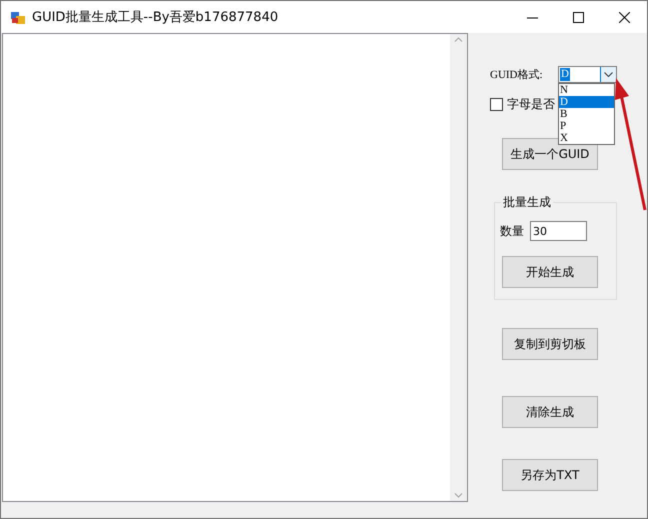  Describe the element at coordinates (550, 272) in the screenshot. I see `action-button: 开始生成` at that location.